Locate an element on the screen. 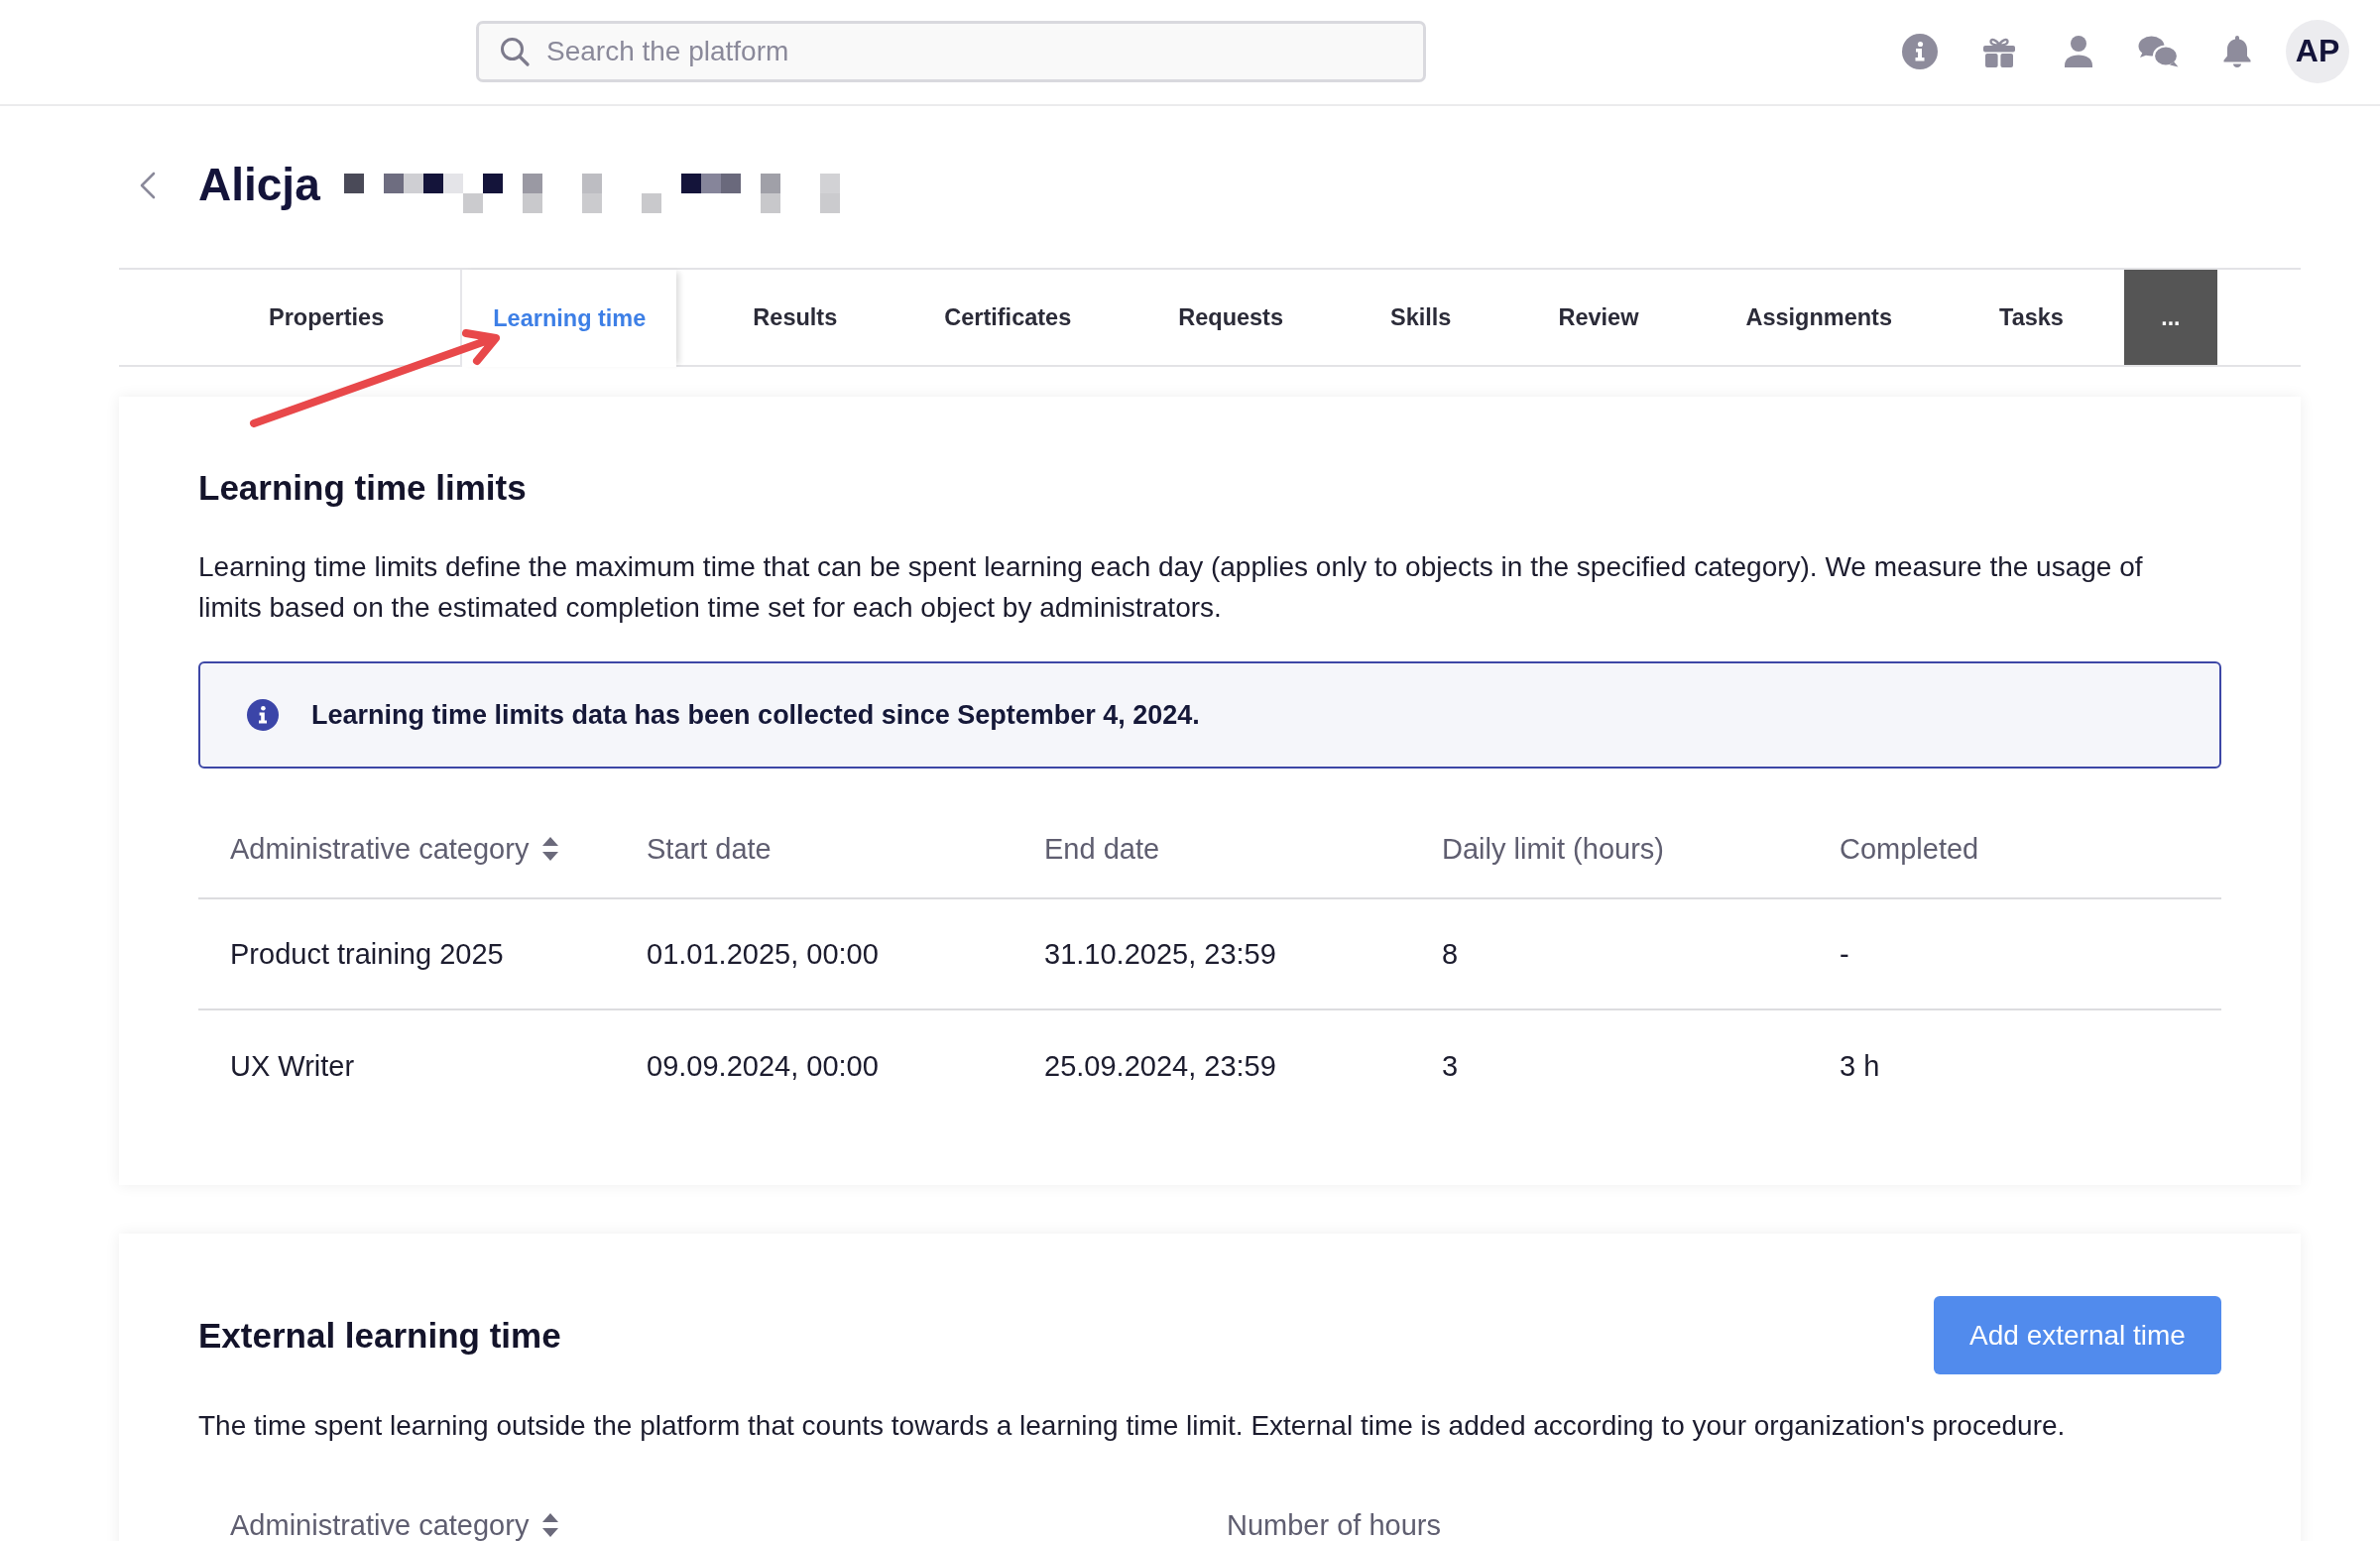 The width and height of the screenshot is (2380, 1541). table-cell: 01.01.2025, 00:00 is located at coordinates (763, 953).